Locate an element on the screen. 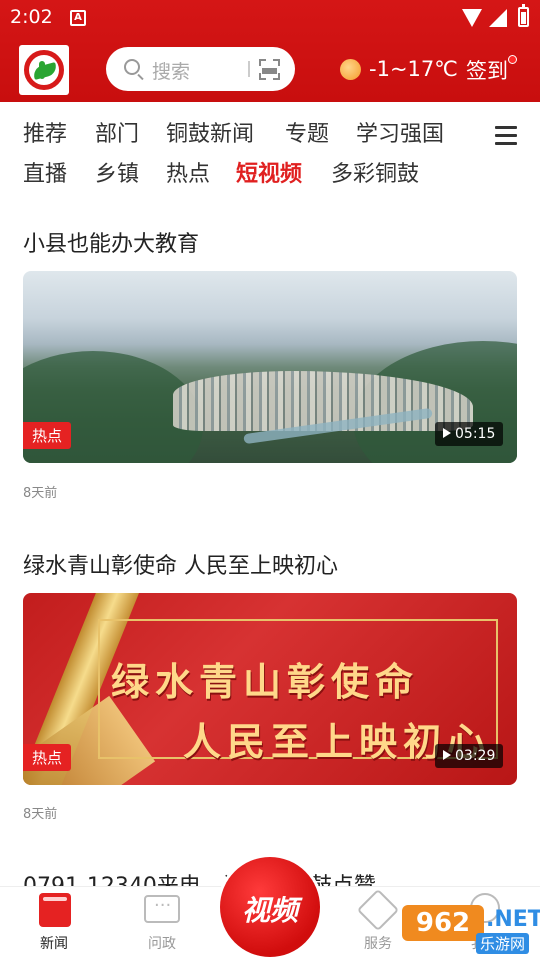  app-header: 2:02 A 搜索 -1~17℃ 签到 is located at coordinates (270, 51).